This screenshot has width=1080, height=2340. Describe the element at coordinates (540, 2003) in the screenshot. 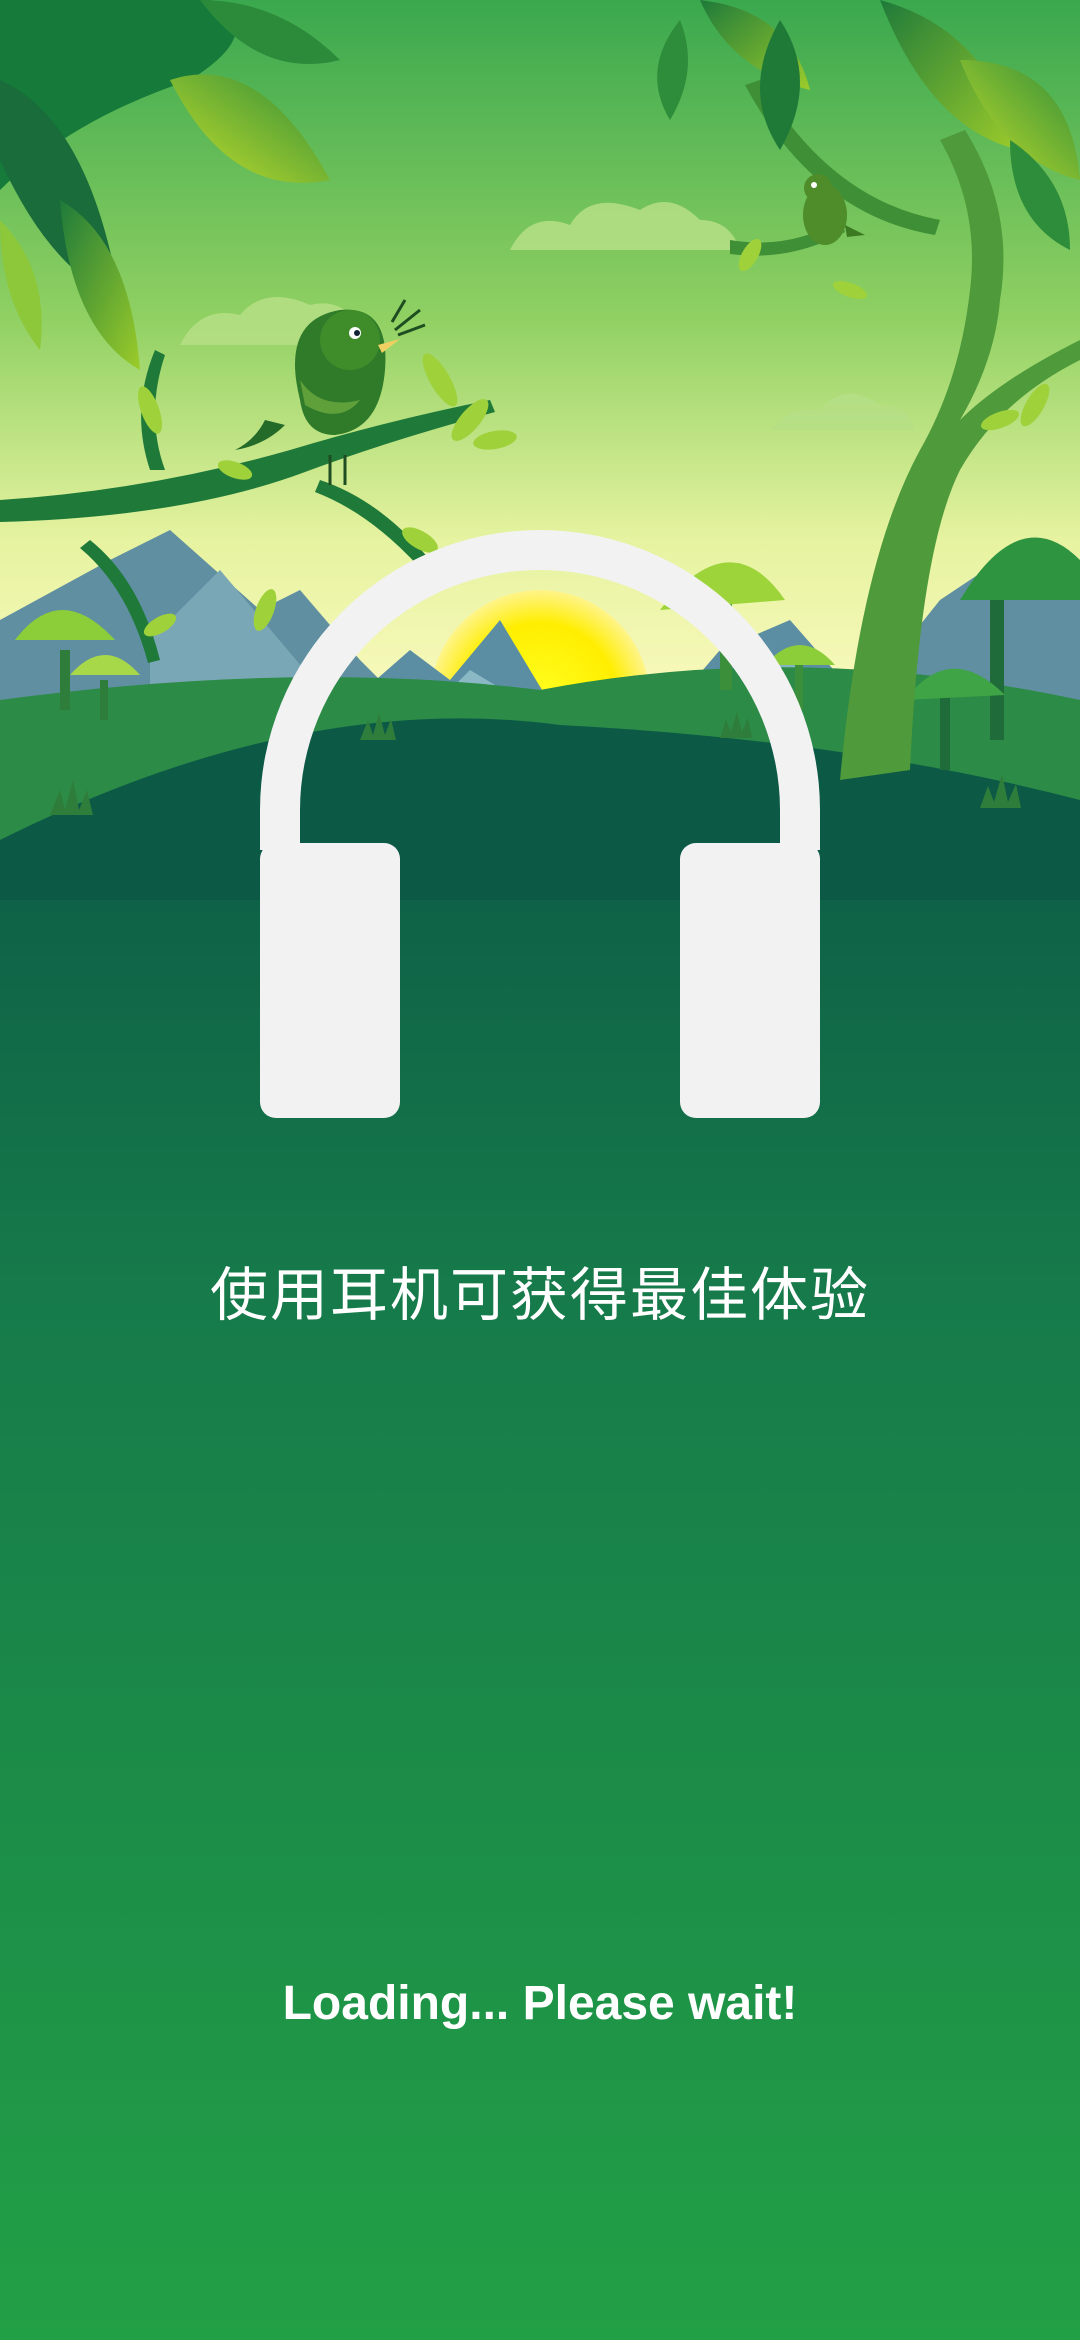

I see `loading-text: Loading... Please wait!` at that location.